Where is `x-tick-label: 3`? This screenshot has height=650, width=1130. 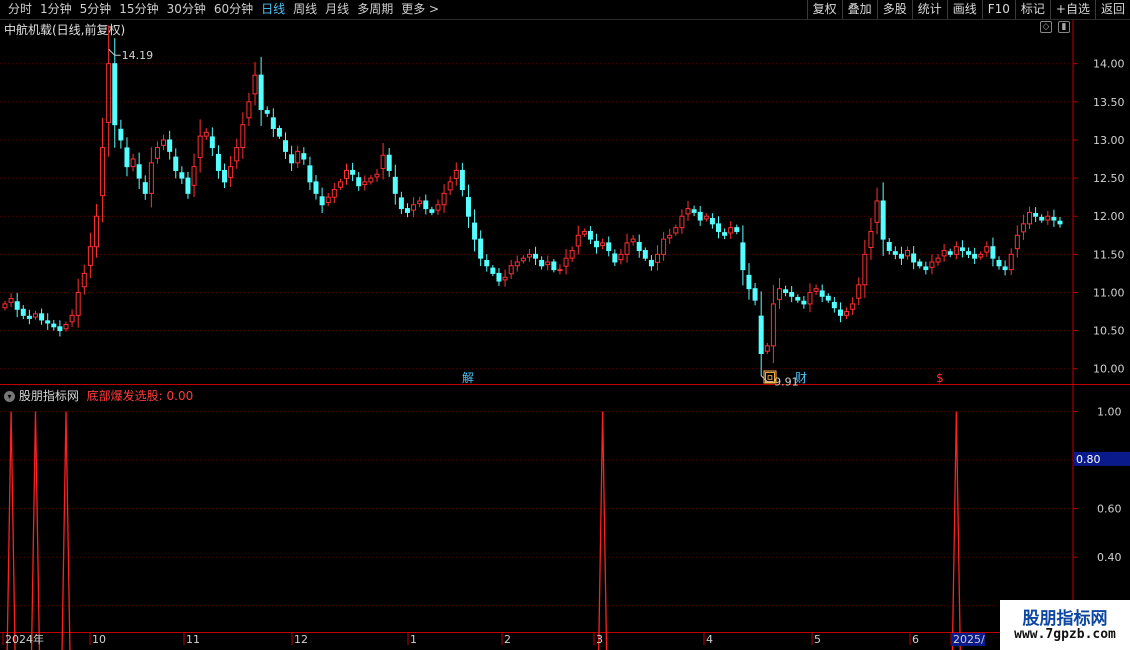 x-tick-label: 3 is located at coordinates (599, 639).